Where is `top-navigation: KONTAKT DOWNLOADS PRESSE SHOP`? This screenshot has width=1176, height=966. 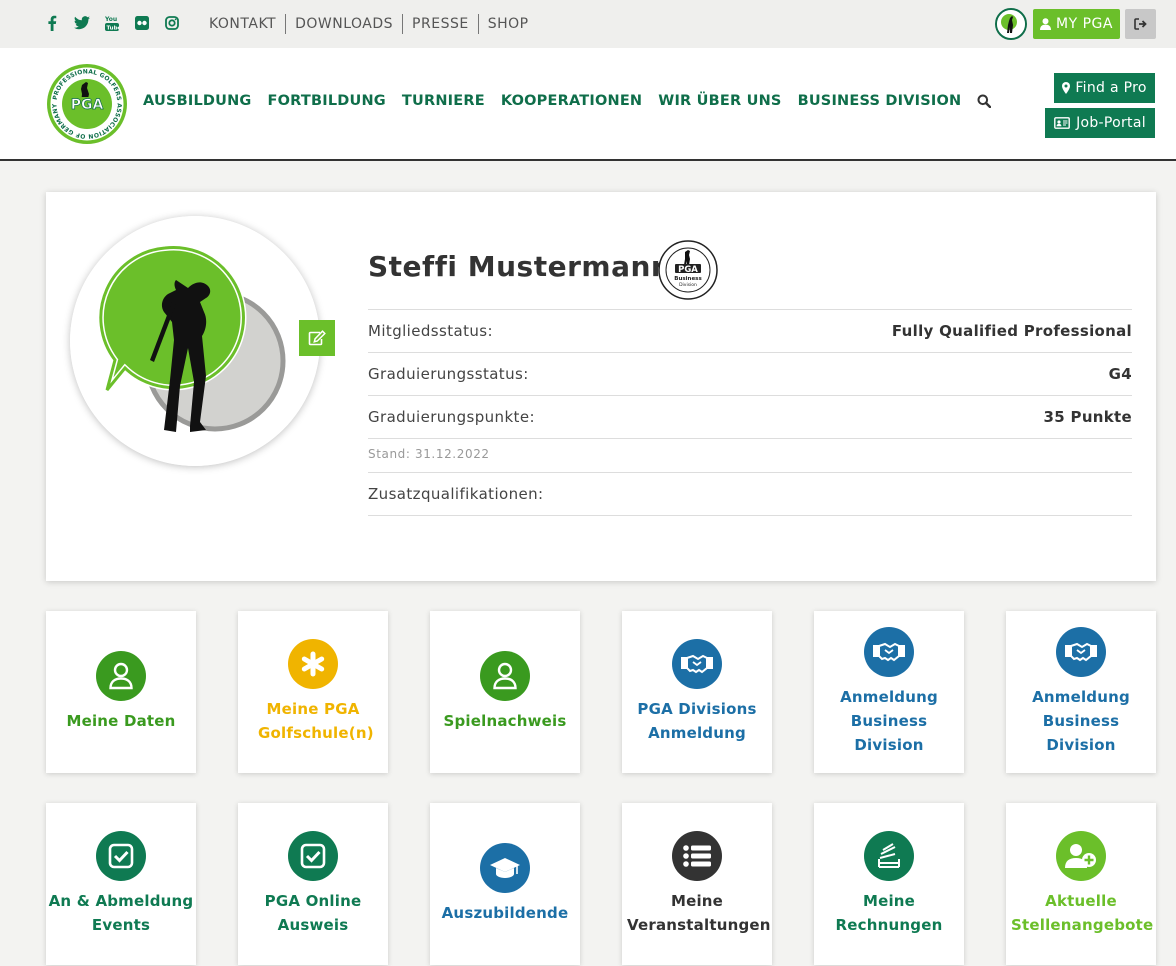 top-navigation: KONTAKT DOWNLOADS PRESSE SHOP is located at coordinates (369, 24).